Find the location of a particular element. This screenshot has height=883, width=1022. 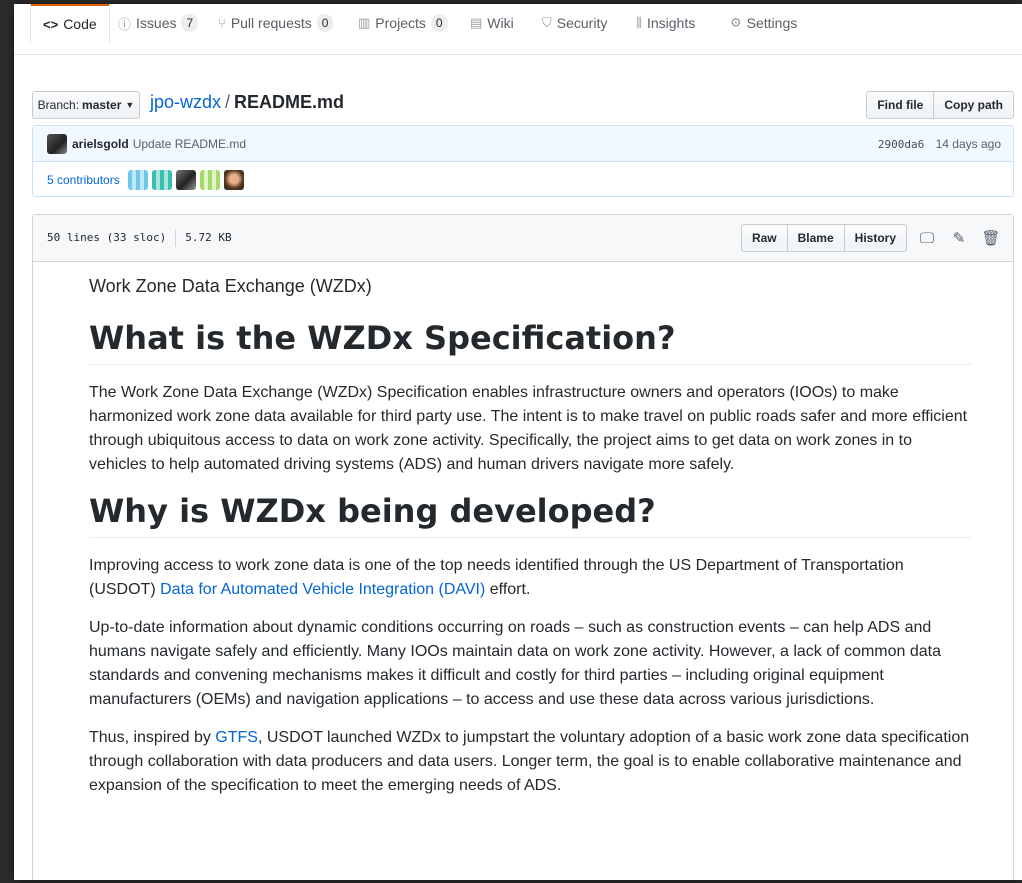

file-nav-buttons: Find file Copy path is located at coordinates (940, 105).